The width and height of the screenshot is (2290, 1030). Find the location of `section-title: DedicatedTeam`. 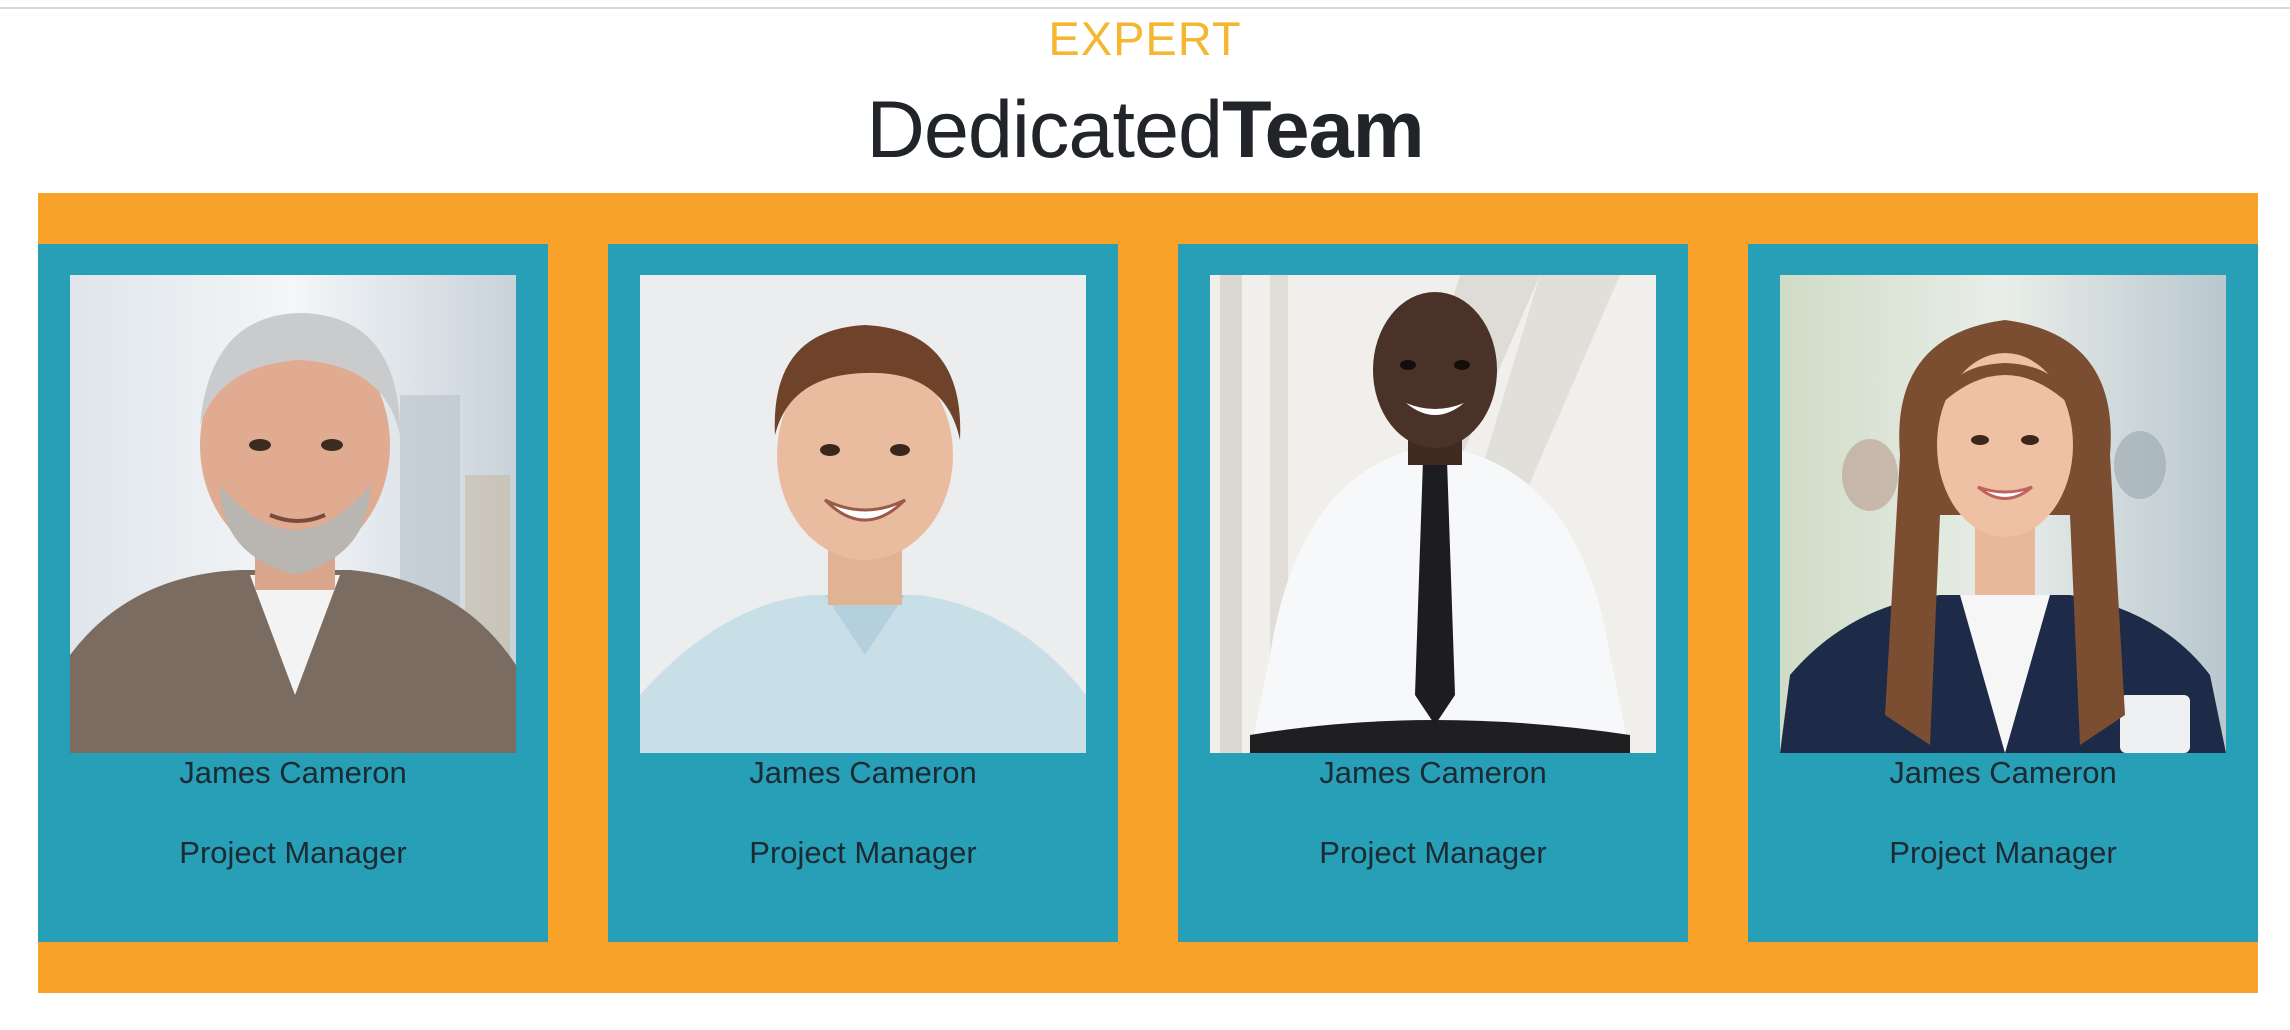

section-title: DedicatedTeam is located at coordinates (1145, 130).